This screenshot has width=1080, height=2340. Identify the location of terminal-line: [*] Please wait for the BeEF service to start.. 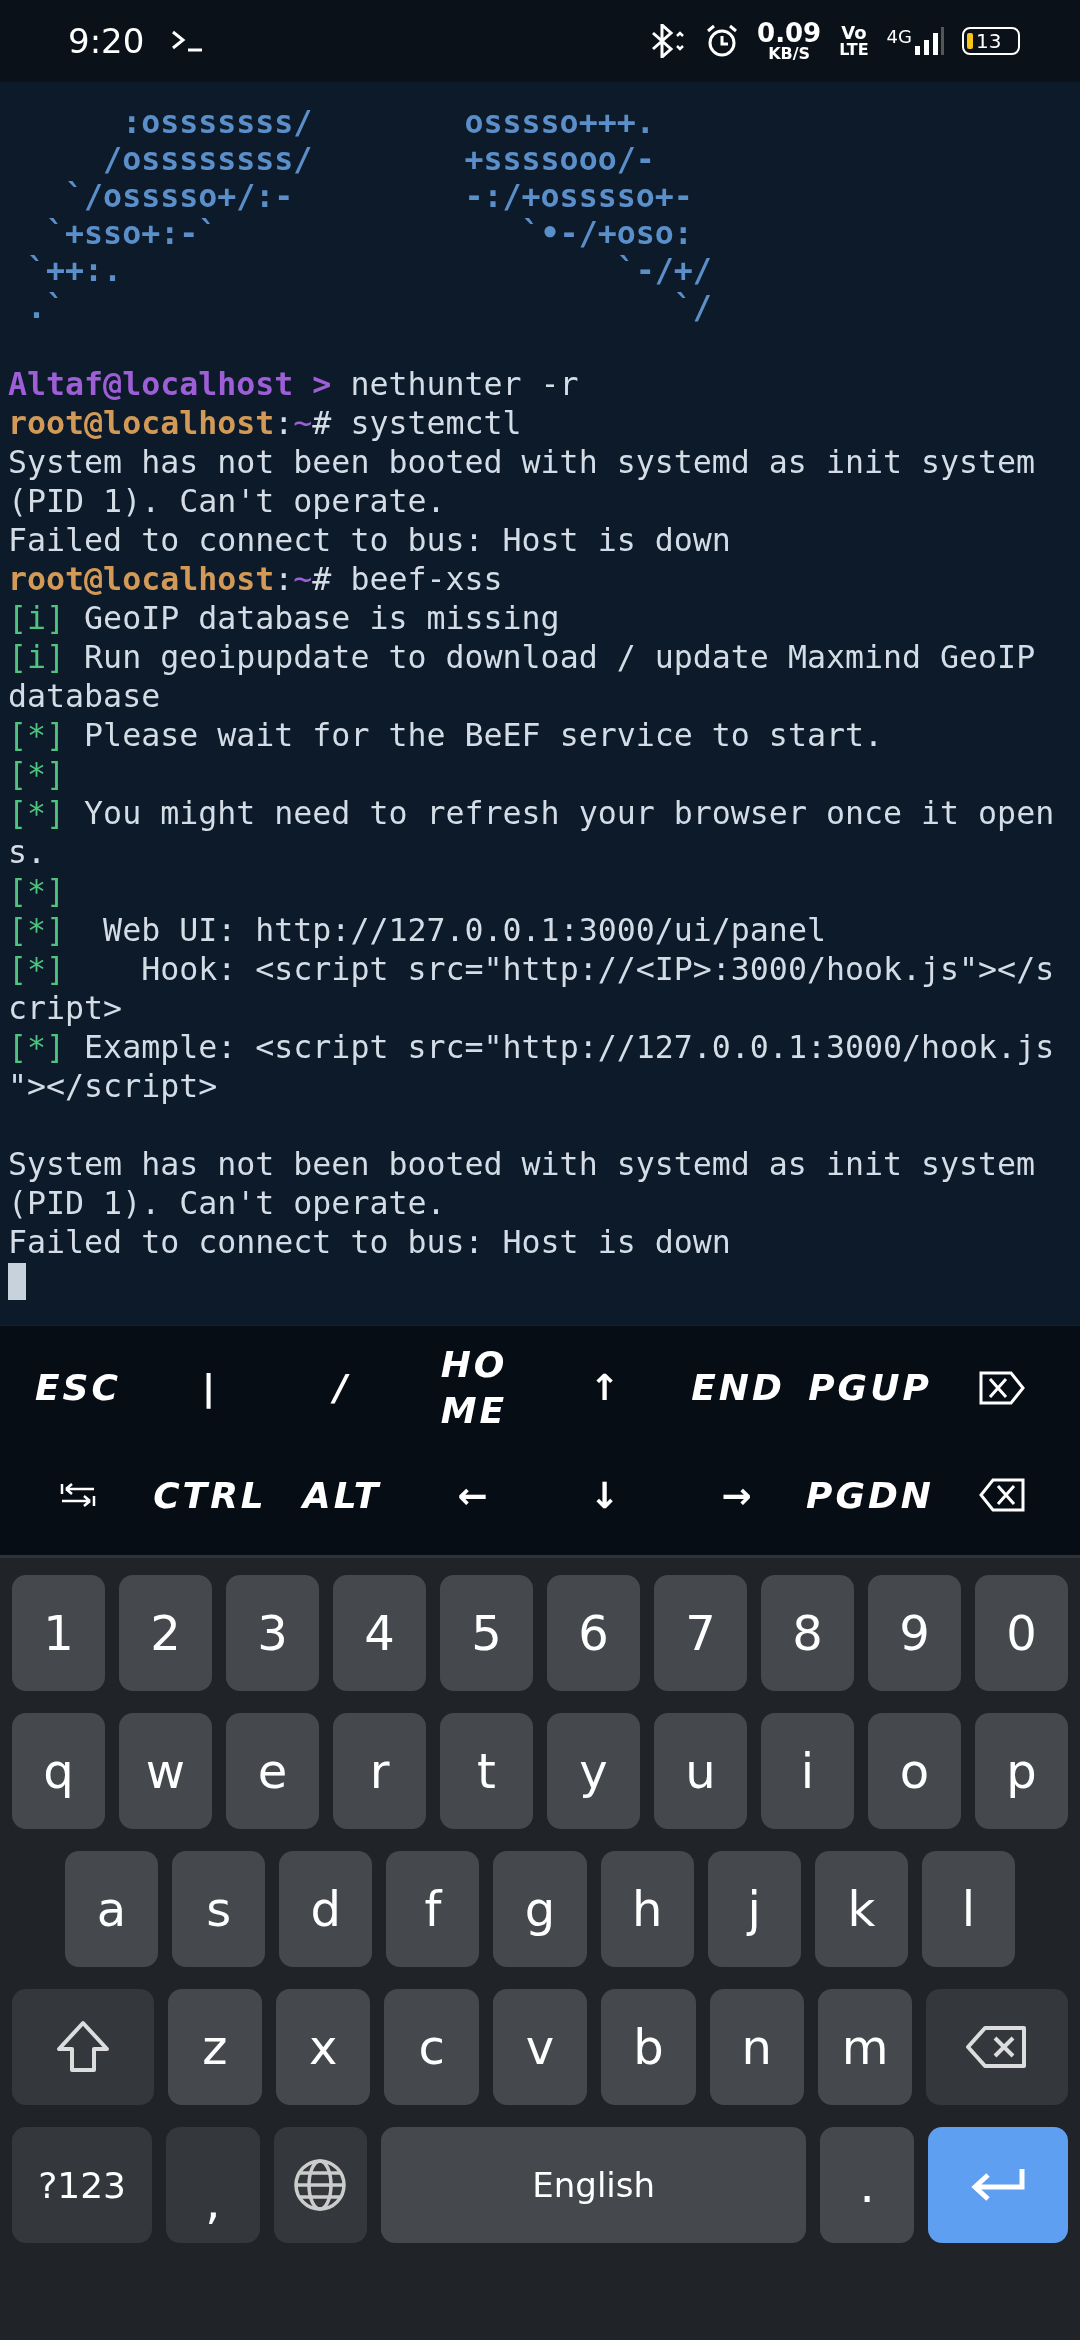
(446, 735).